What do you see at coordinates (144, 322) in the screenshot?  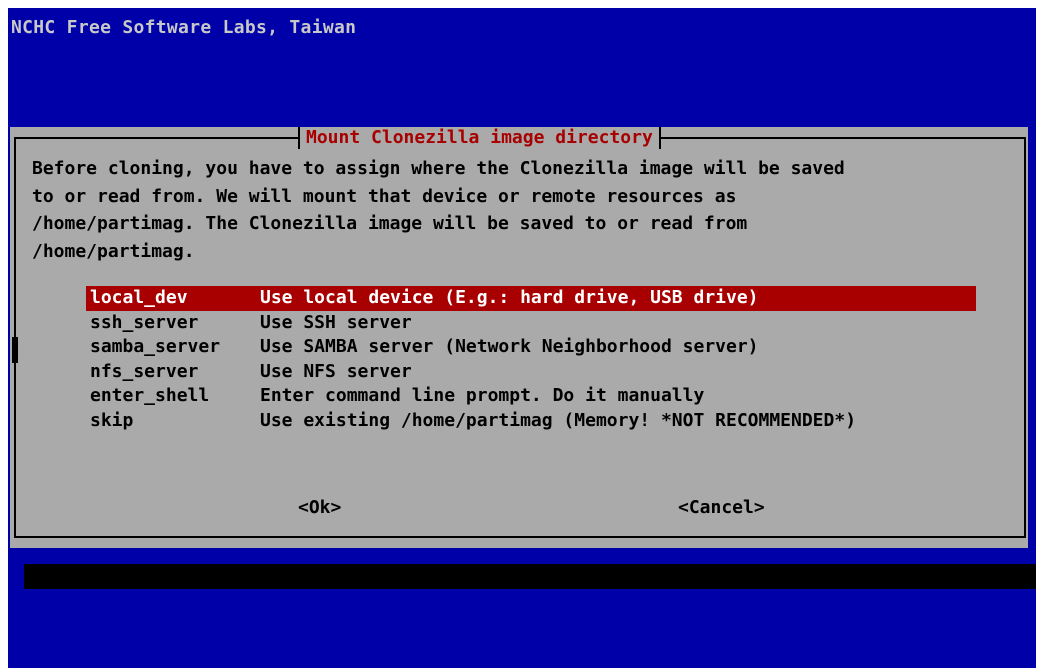 I see `menu-item-tag: ssh_server` at bounding box center [144, 322].